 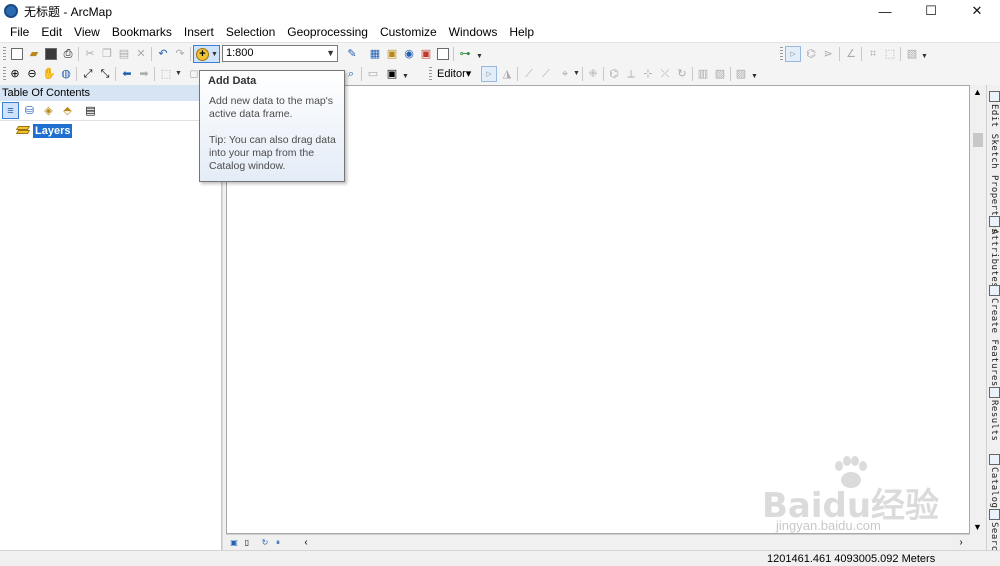 What do you see at coordinates (593, 74) in the screenshot?
I see `point-icon: ⁜` at bounding box center [593, 74].